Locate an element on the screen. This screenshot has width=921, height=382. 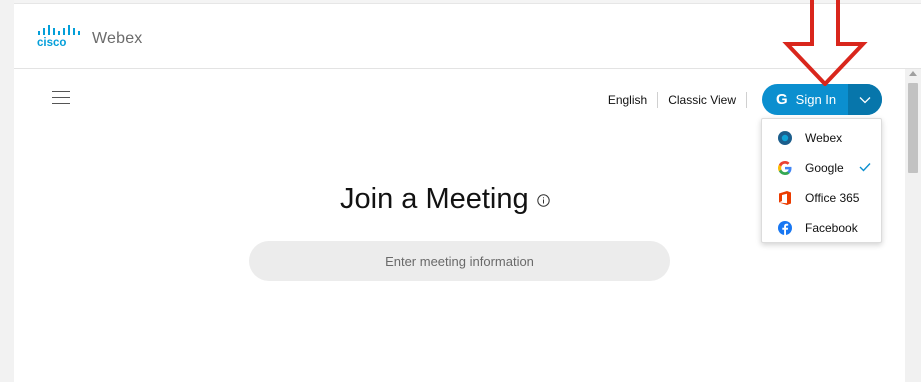
cisco-wordmark: cisco is located at coordinates (51, 42).